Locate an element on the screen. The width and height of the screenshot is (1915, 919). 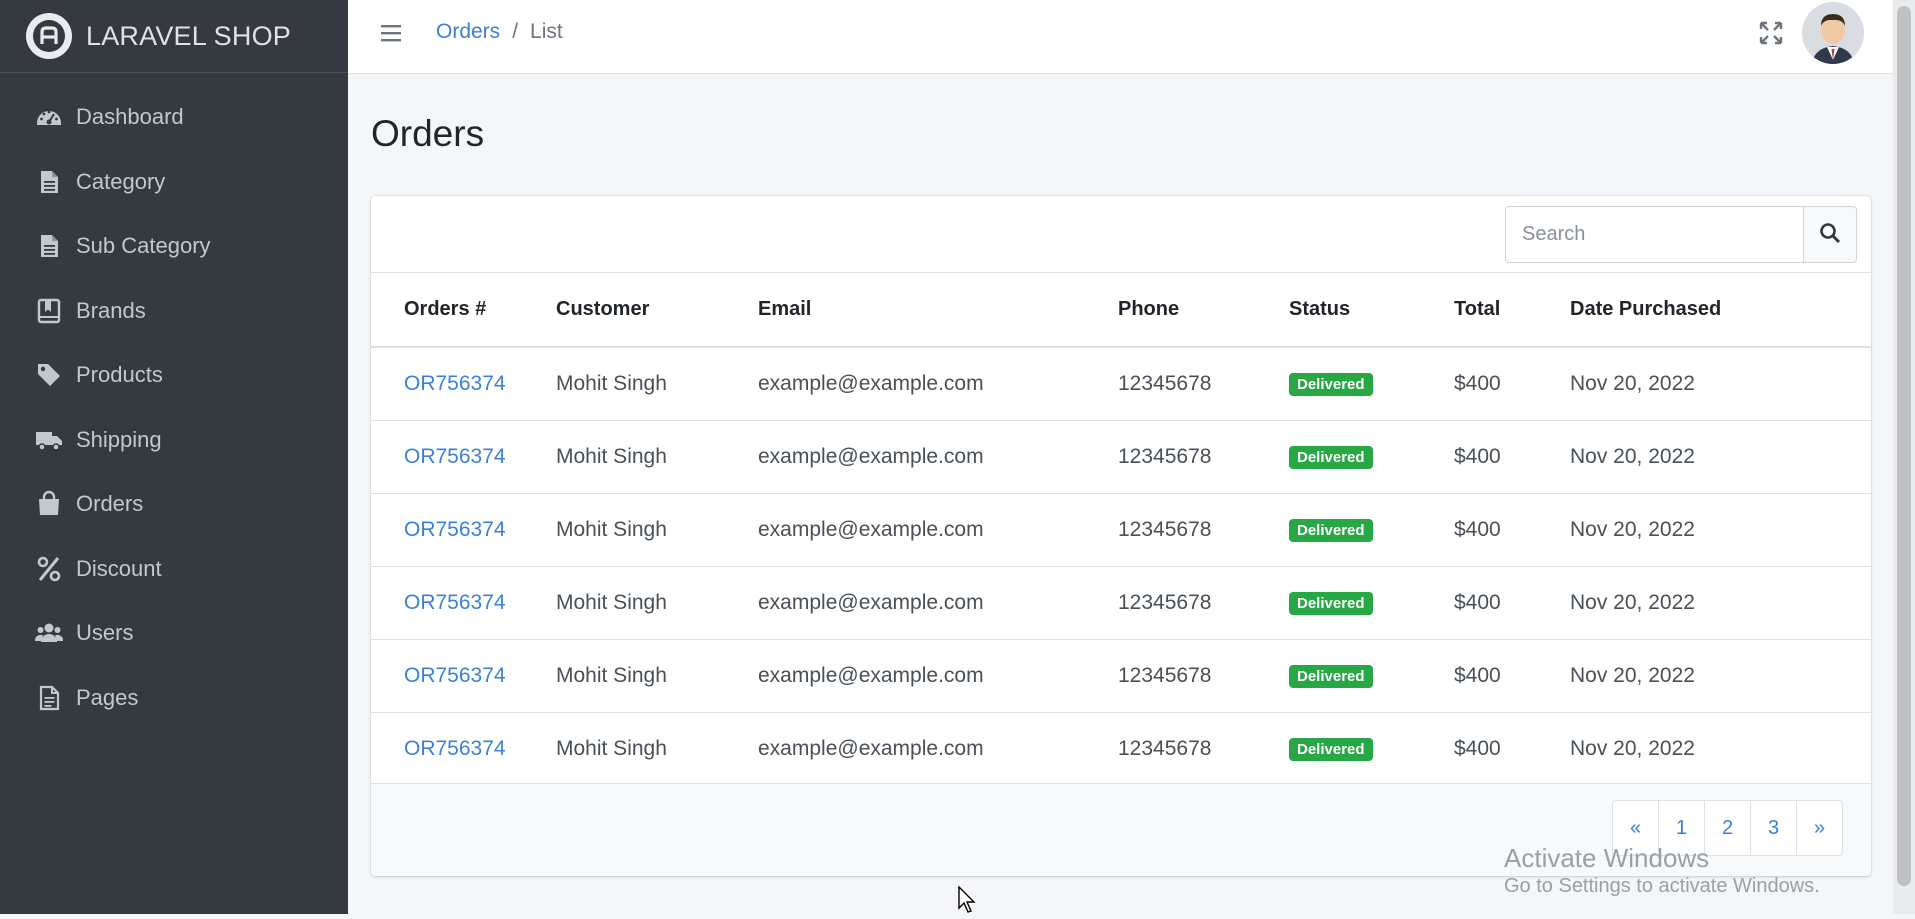
sidebar-item-shipping: Shipping is located at coordinates (174, 440).